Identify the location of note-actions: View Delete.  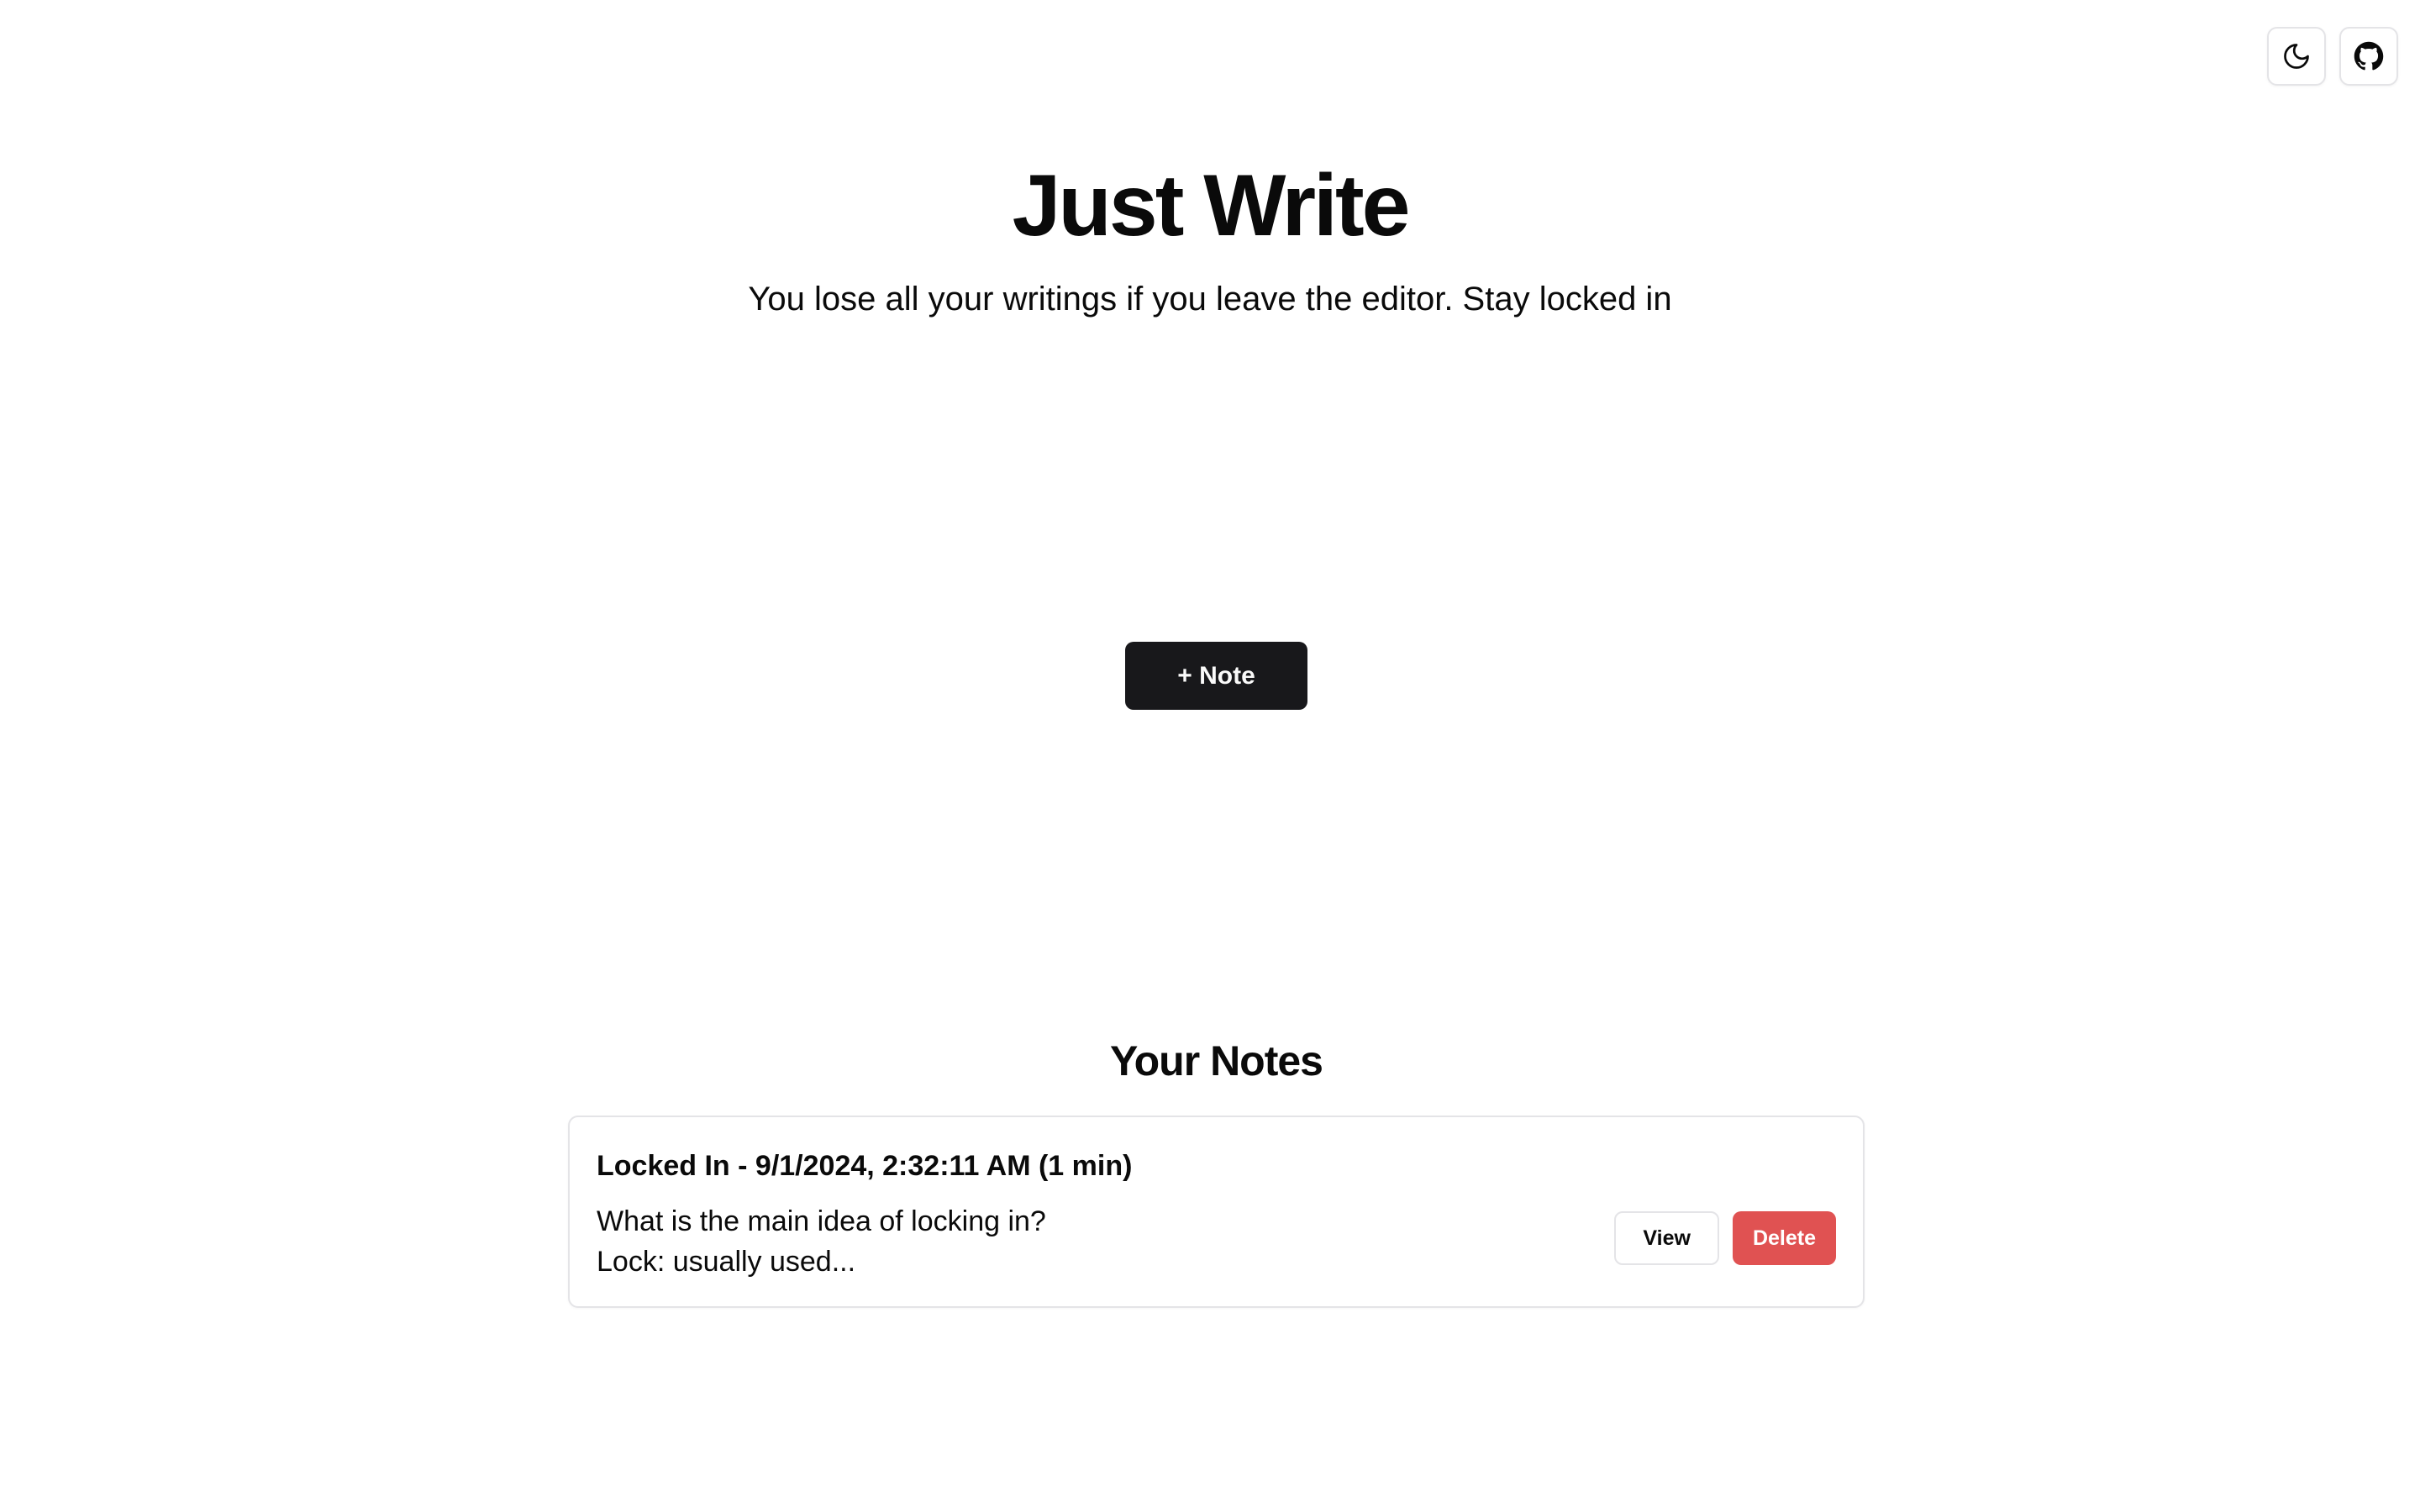
(1725, 1238).